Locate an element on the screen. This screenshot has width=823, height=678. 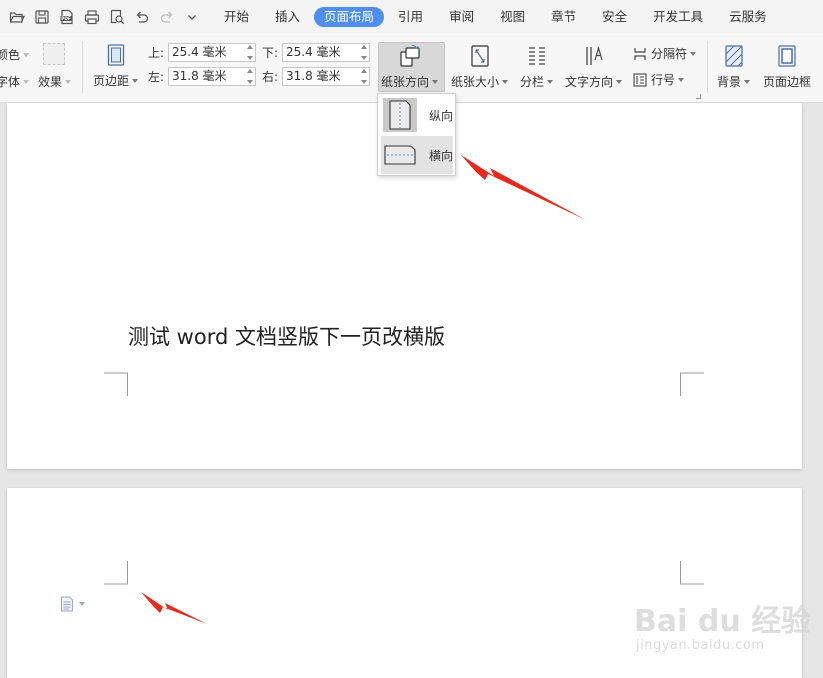
background-button: 背景 is located at coordinates (734, 67).